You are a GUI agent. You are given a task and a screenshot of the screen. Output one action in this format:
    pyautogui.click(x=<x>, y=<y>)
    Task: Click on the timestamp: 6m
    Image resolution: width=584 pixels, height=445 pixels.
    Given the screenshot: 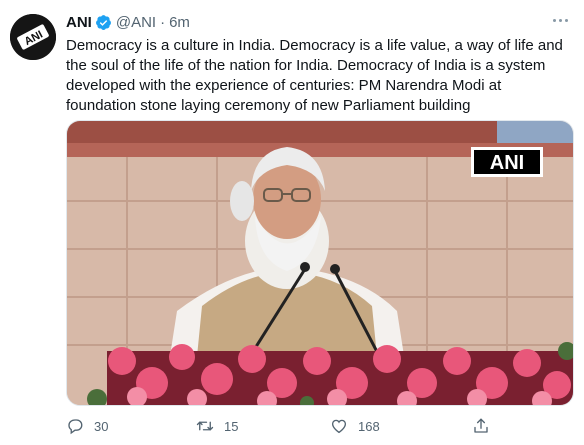 What is the action you would take?
    pyautogui.click(x=179, y=22)
    